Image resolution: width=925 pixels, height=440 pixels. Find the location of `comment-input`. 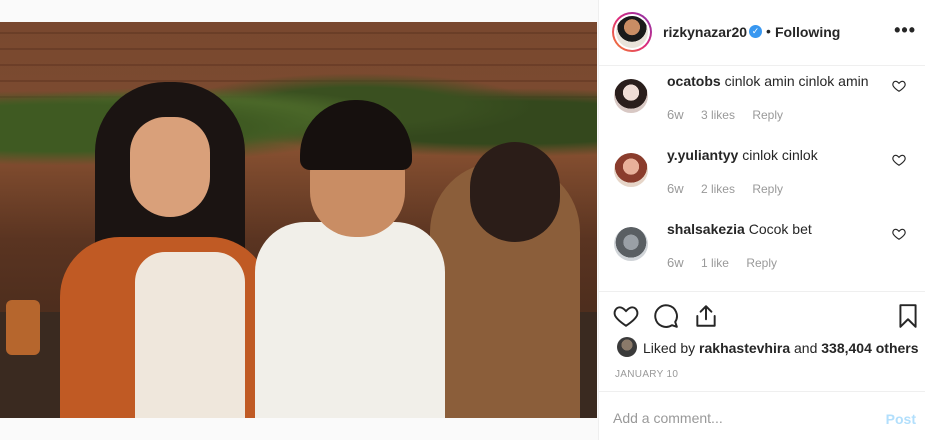

comment-input is located at coordinates (738, 418).